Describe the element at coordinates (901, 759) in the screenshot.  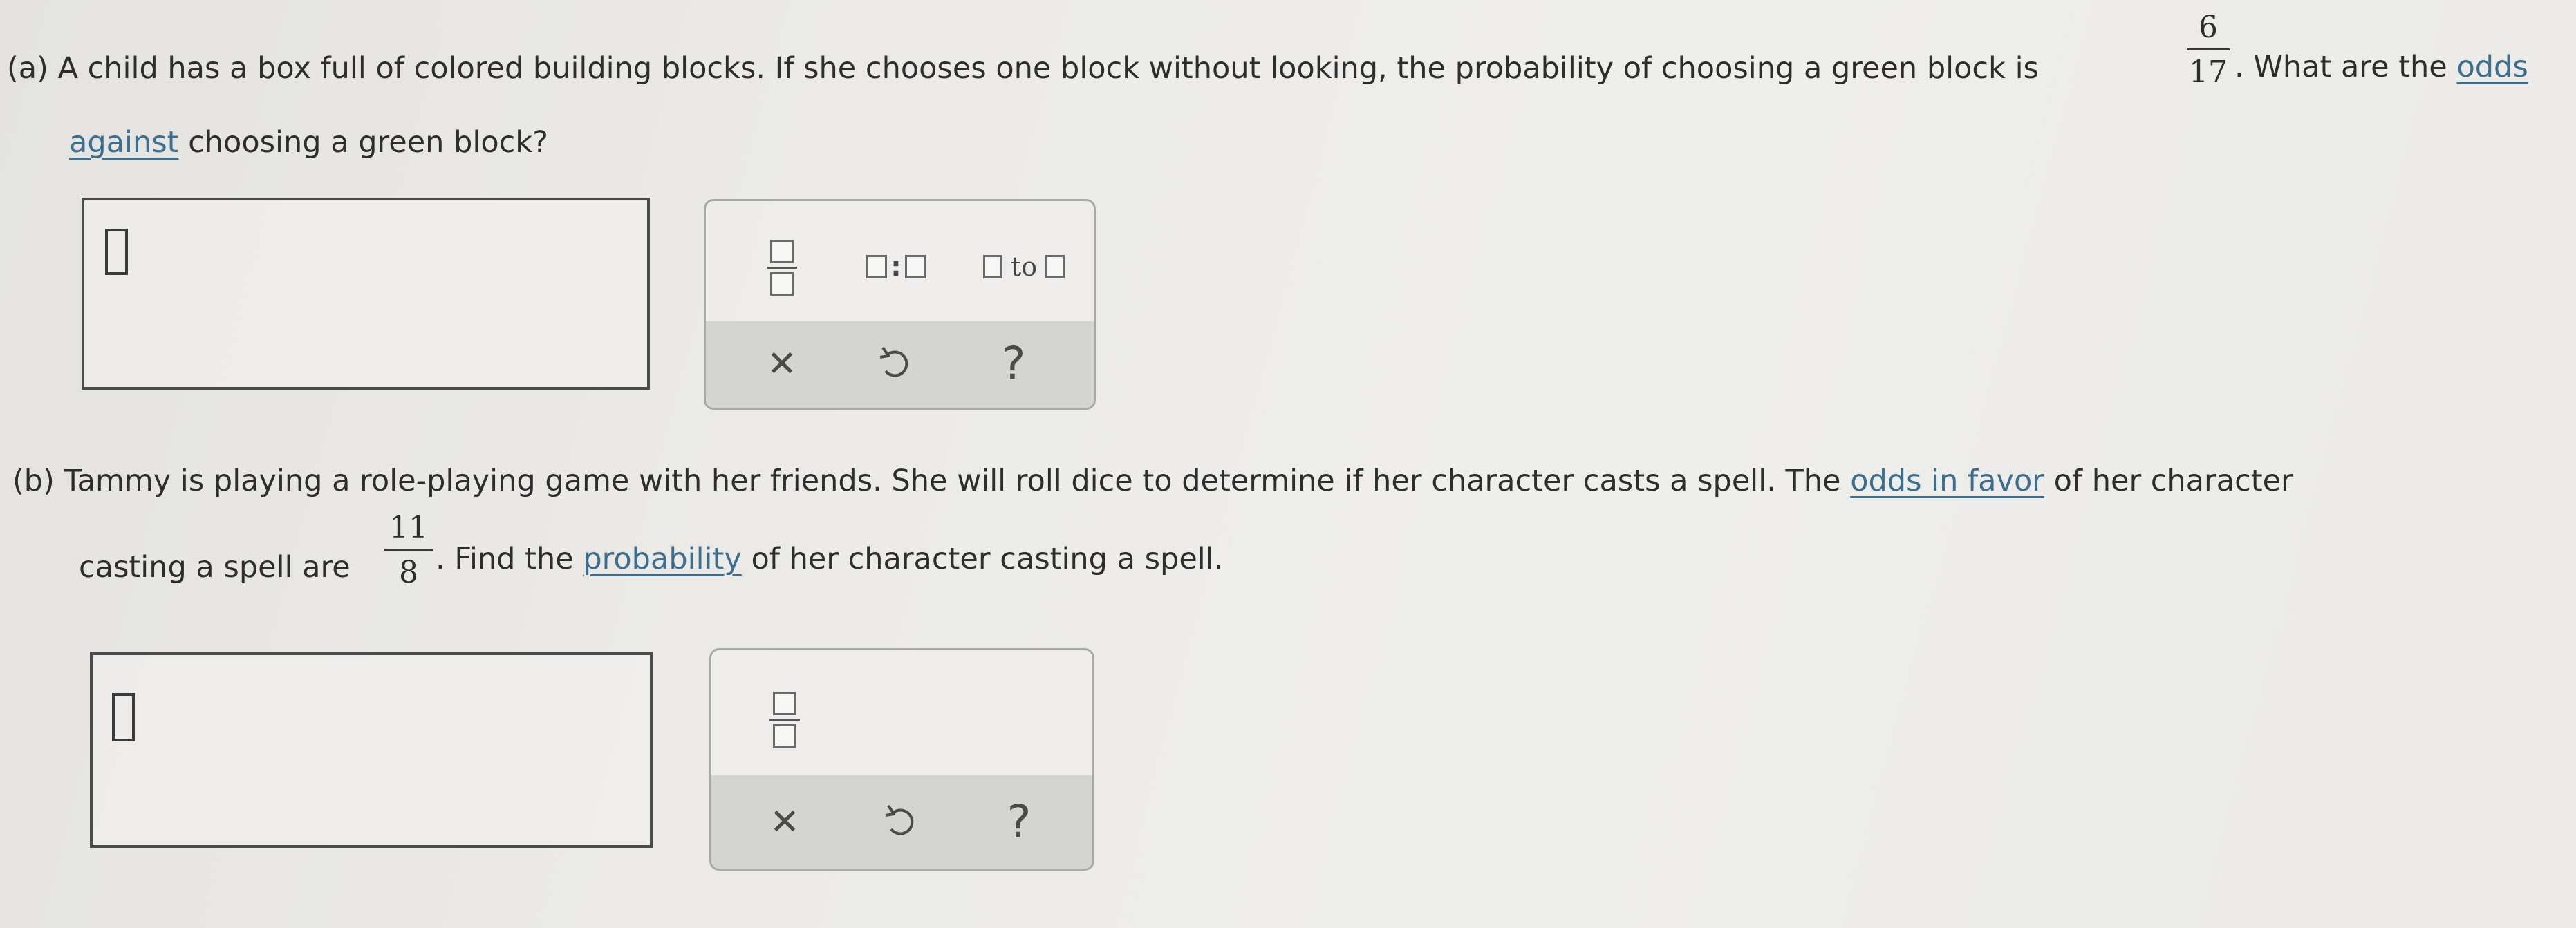
I see `math-toolbar-b: ✕ ?` at that location.